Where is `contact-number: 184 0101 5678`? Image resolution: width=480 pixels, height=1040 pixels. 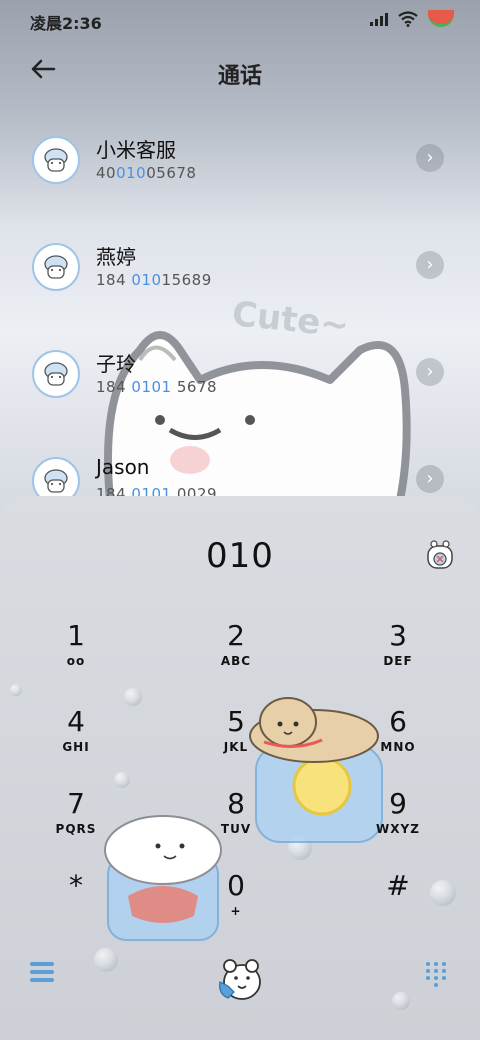 contact-number: 184 0101 5678 is located at coordinates (157, 387).